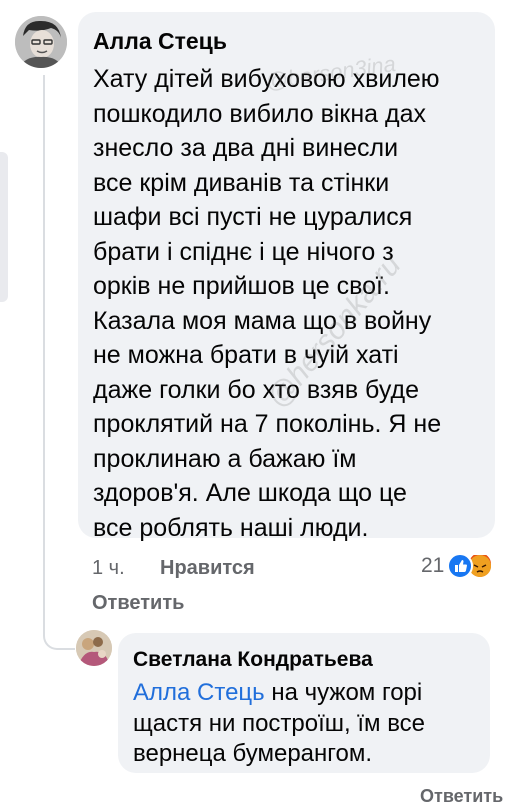 The height and width of the screenshot is (807, 510). Describe the element at coordinates (4, 227) in the screenshot. I see `edge-tab` at that location.